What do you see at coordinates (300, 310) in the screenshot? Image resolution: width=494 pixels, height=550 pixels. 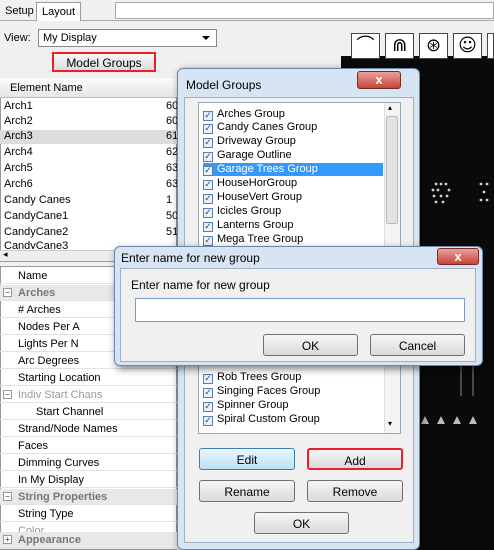 I see `group-name-input` at bounding box center [300, 310].